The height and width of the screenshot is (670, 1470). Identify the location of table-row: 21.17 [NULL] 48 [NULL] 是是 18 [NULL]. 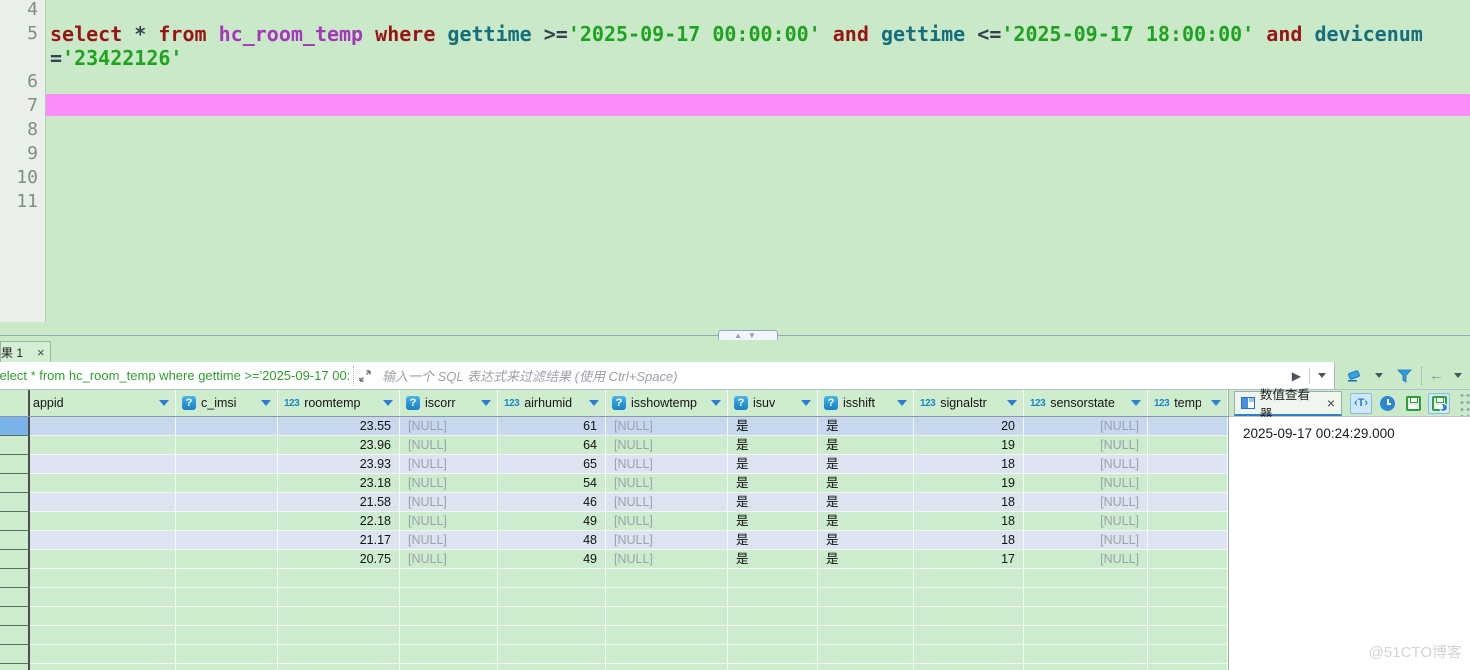
(614, 540).